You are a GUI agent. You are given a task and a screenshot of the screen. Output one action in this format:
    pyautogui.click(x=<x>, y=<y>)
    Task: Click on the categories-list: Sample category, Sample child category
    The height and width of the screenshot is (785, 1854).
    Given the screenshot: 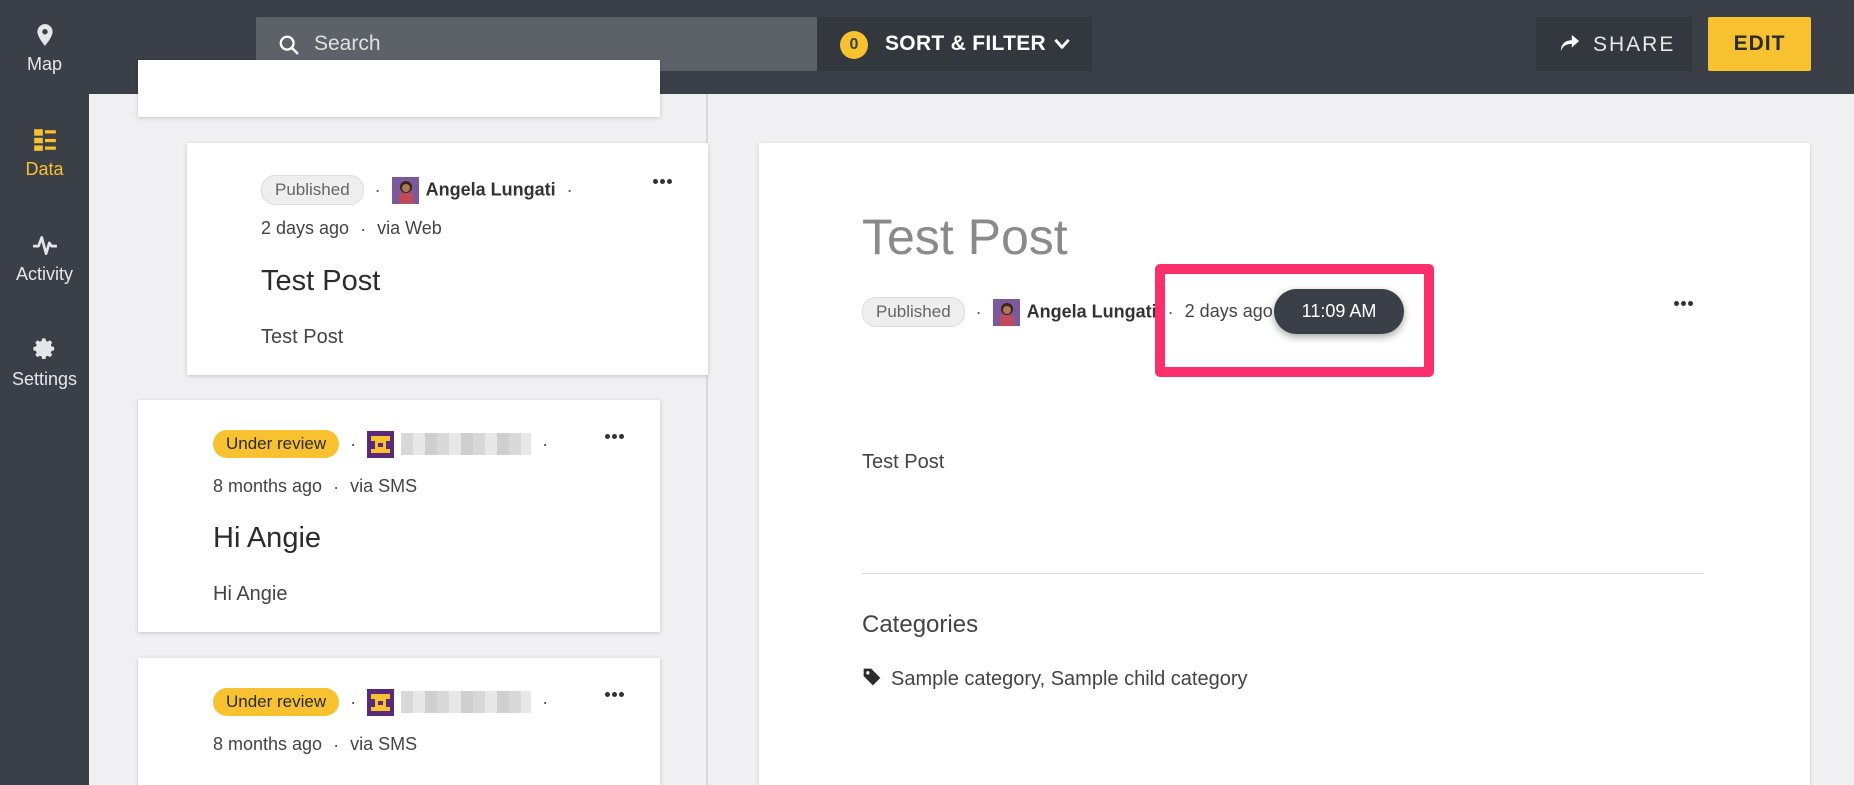 What is the action you would take?
    pyautogui.click(x=1054, y=679)
    